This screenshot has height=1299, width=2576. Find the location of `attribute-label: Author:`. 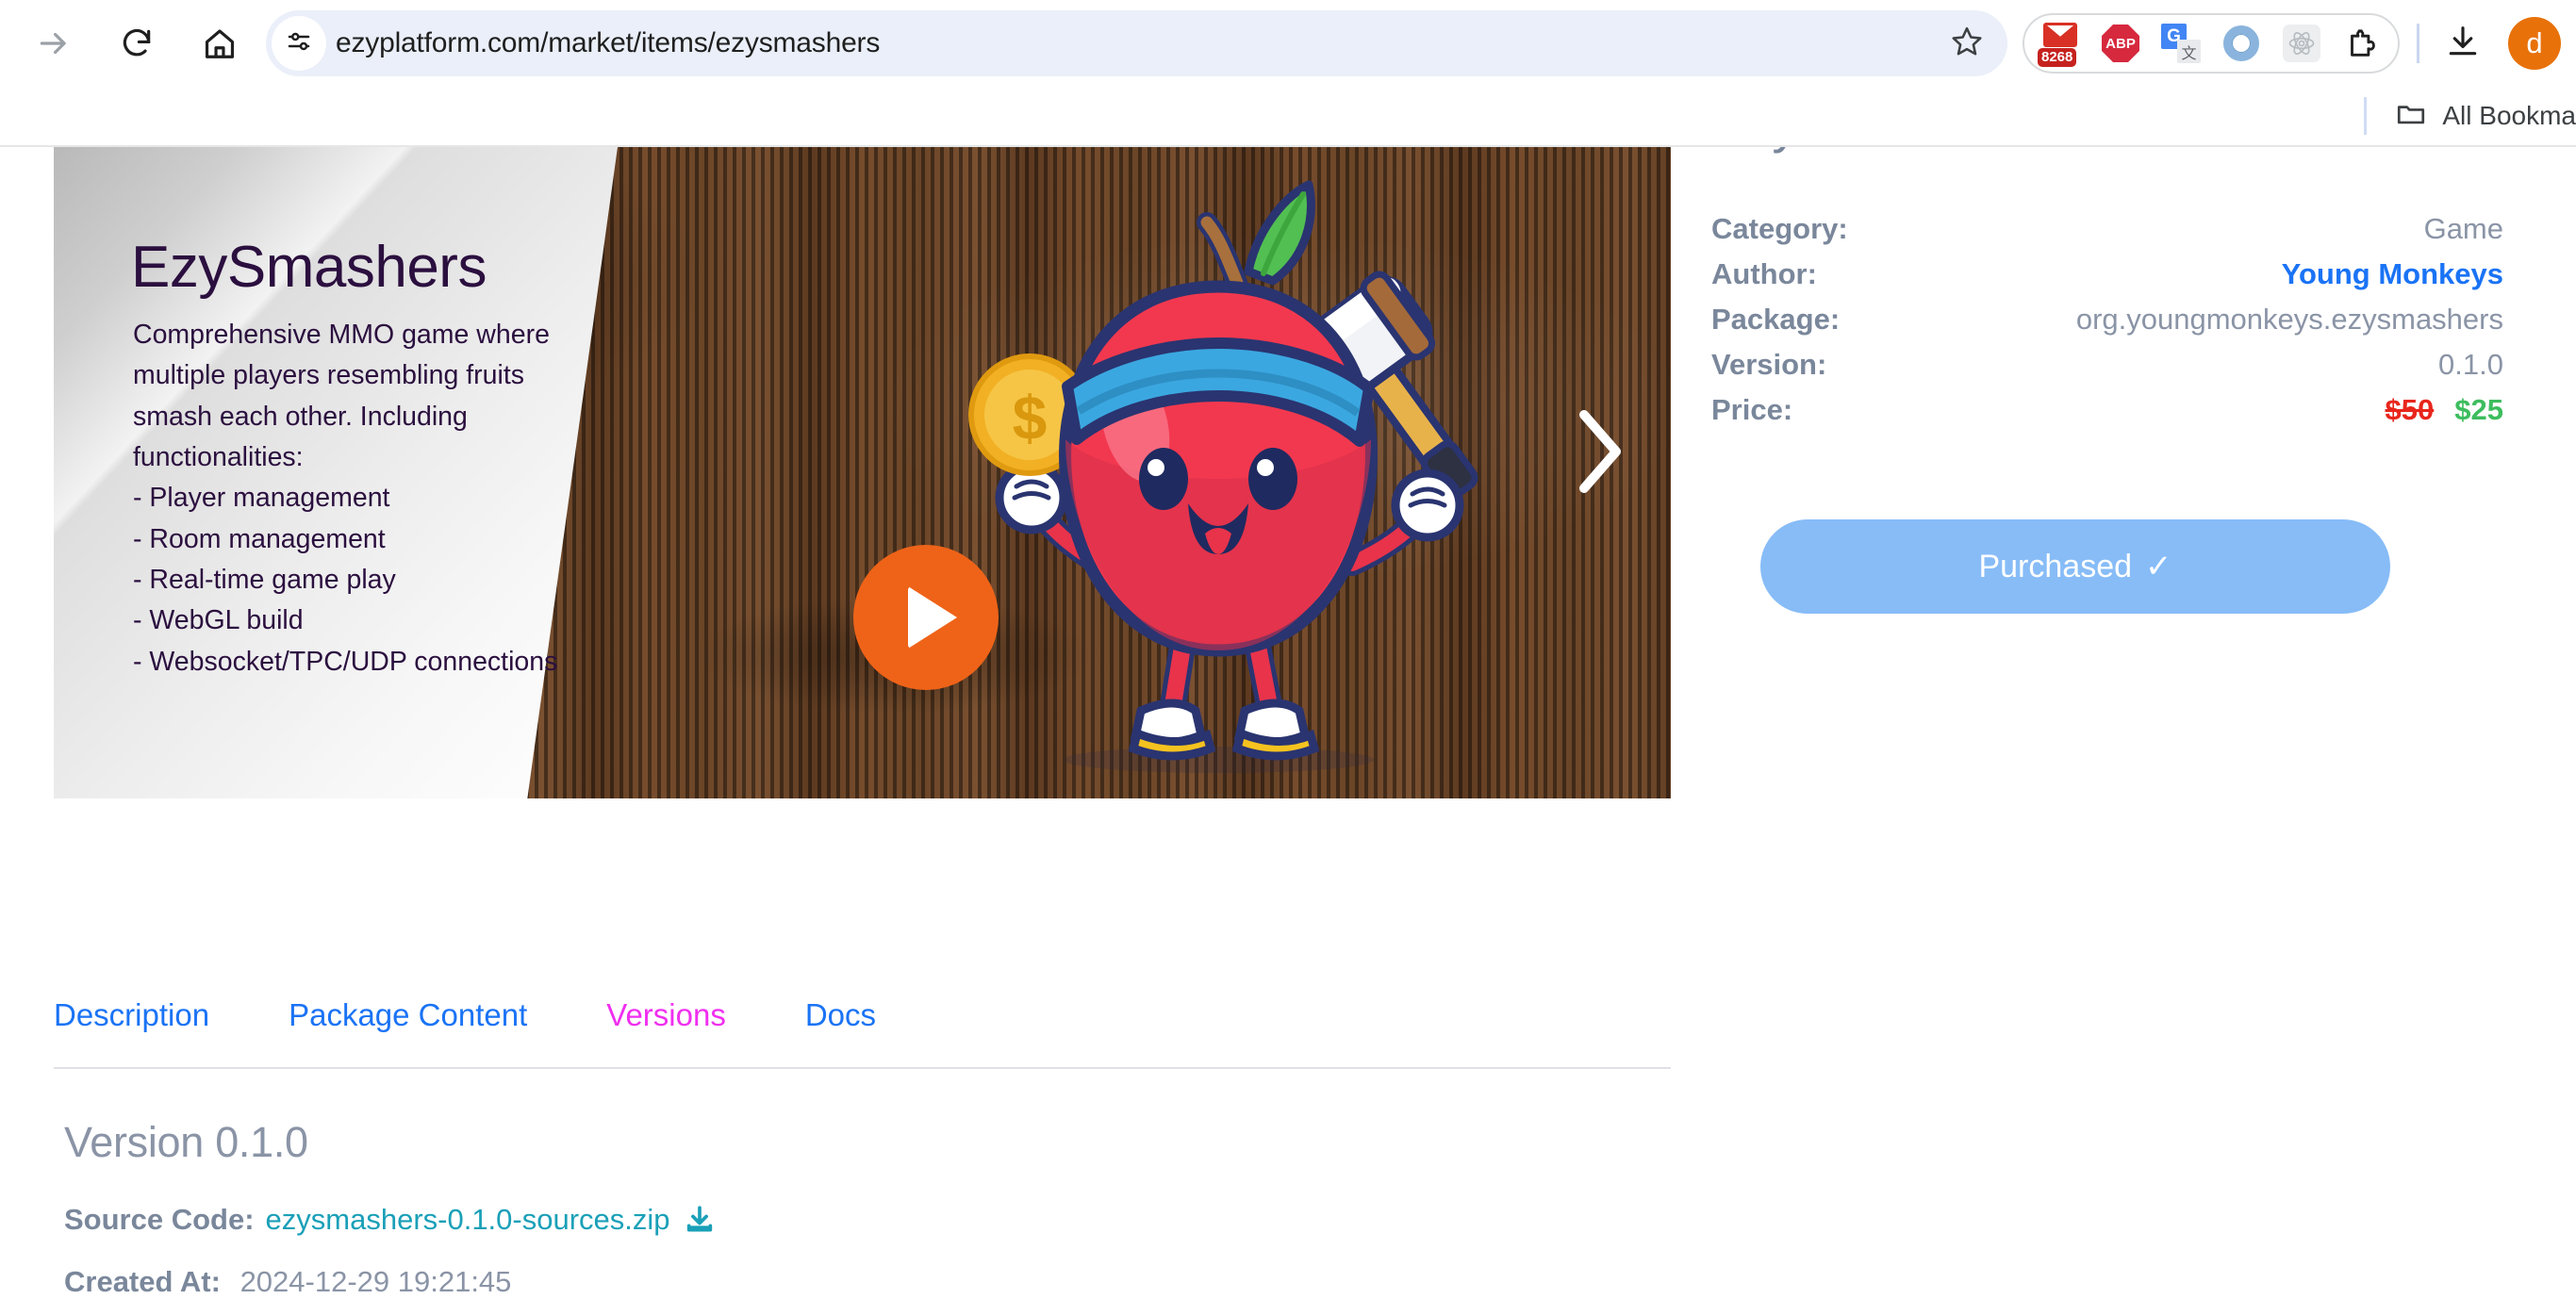

attribute-label: Author: is located at coordinates (1764, 274).